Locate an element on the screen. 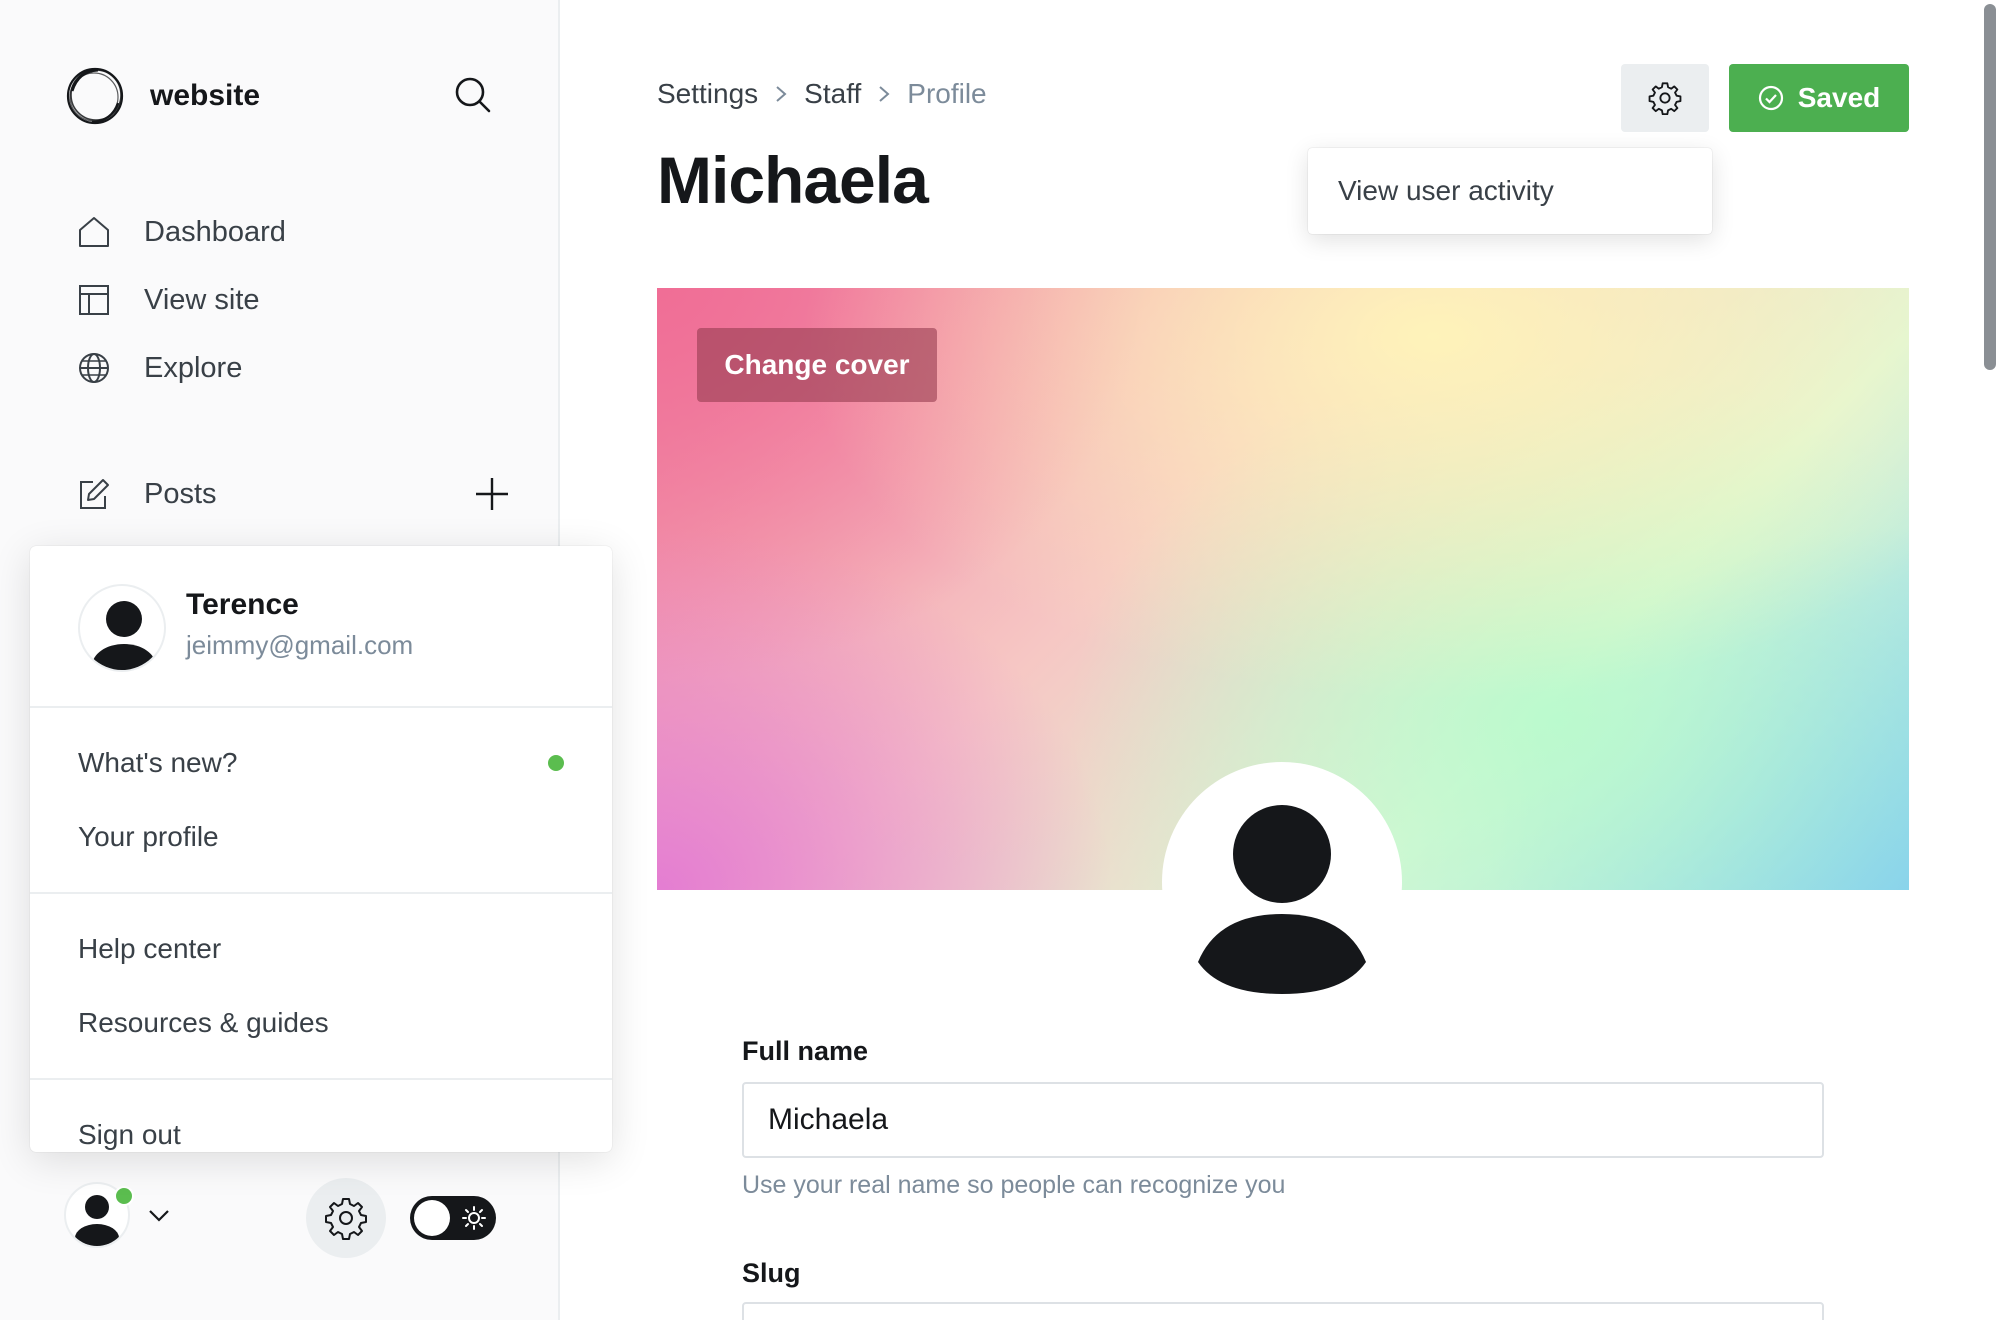  menu-item-help-center: Help center is located at coordinates (321, 949).